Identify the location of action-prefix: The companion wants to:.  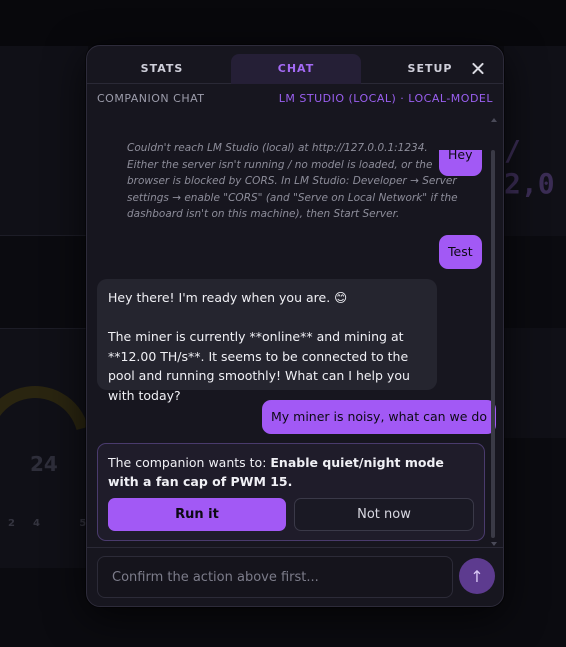
(189, 462).